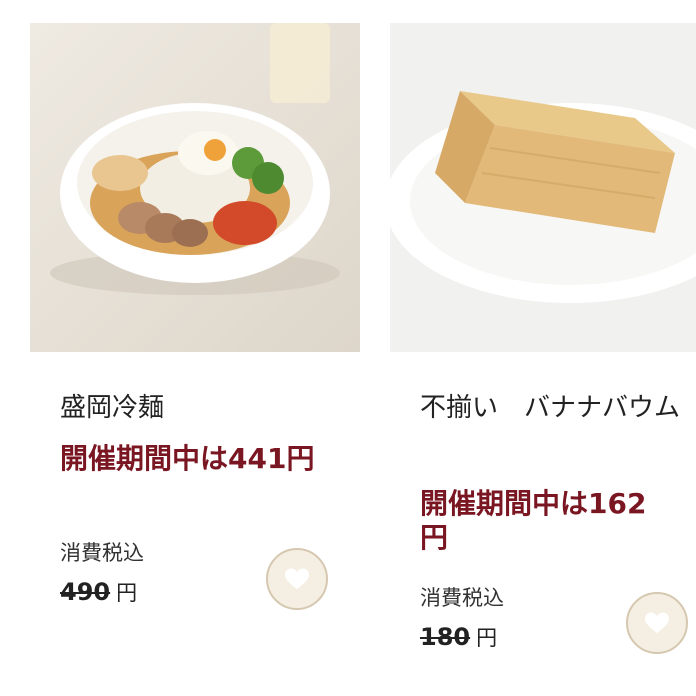 The height and width of the screenshot is (696, 696). I want to click on original-price-value: 490, so click(85, 592).